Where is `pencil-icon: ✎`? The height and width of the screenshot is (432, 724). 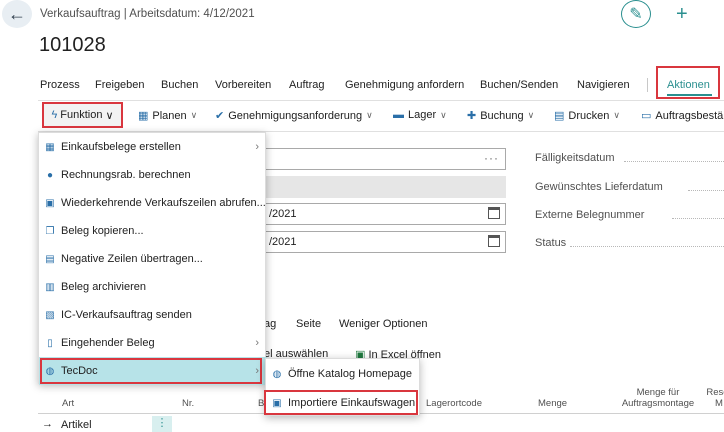
pencil-icon: ✎ is located at coordinates (636, 14).